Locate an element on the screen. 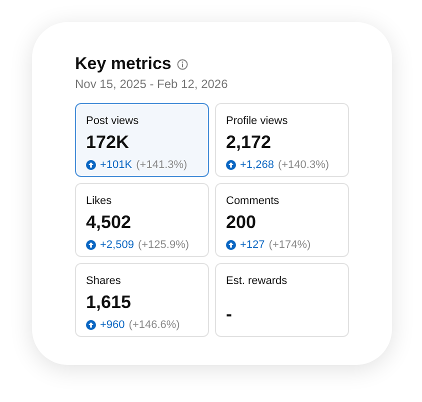  metric-percent: (+125.9%) is located at coordinates (164, 245).